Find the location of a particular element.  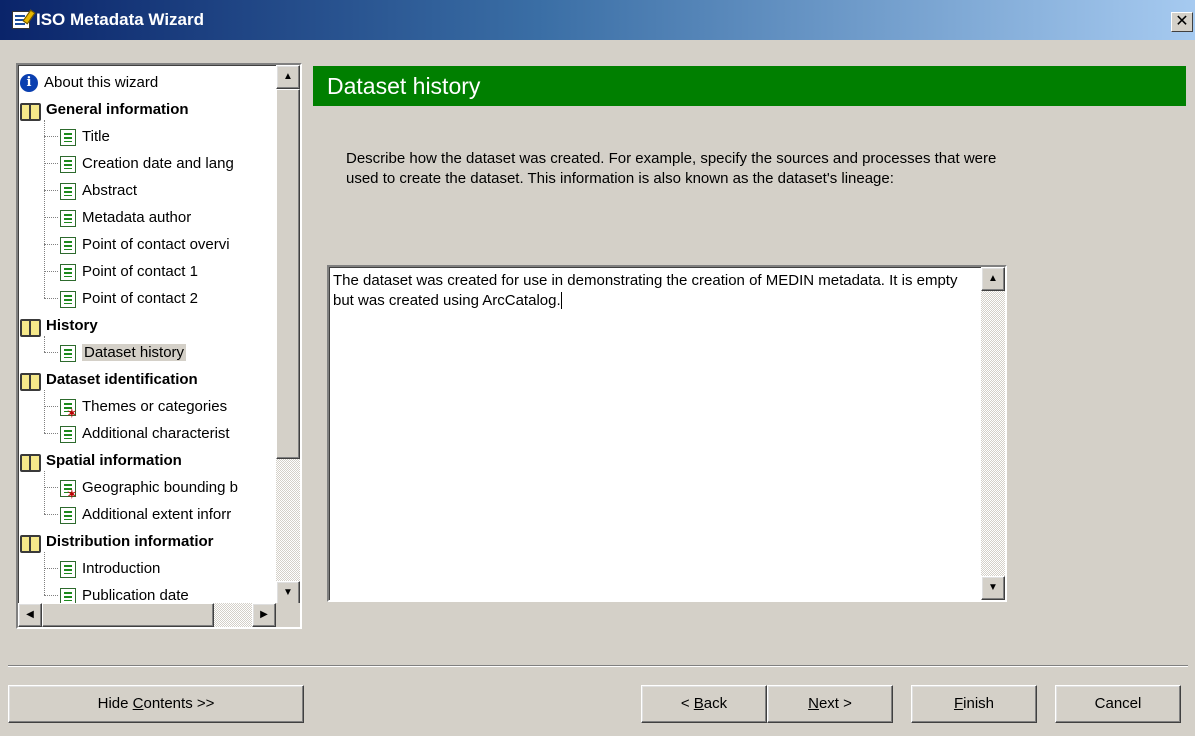

tree-item: Point of contact 1 is located at coordinates (129, 271).